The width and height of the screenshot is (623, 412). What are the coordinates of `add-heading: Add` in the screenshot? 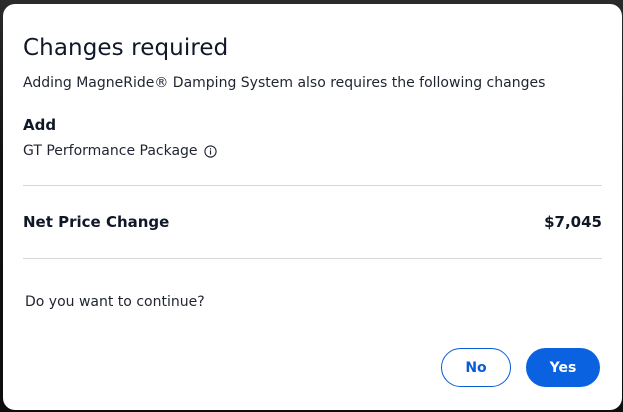 It's located at (40, 125).